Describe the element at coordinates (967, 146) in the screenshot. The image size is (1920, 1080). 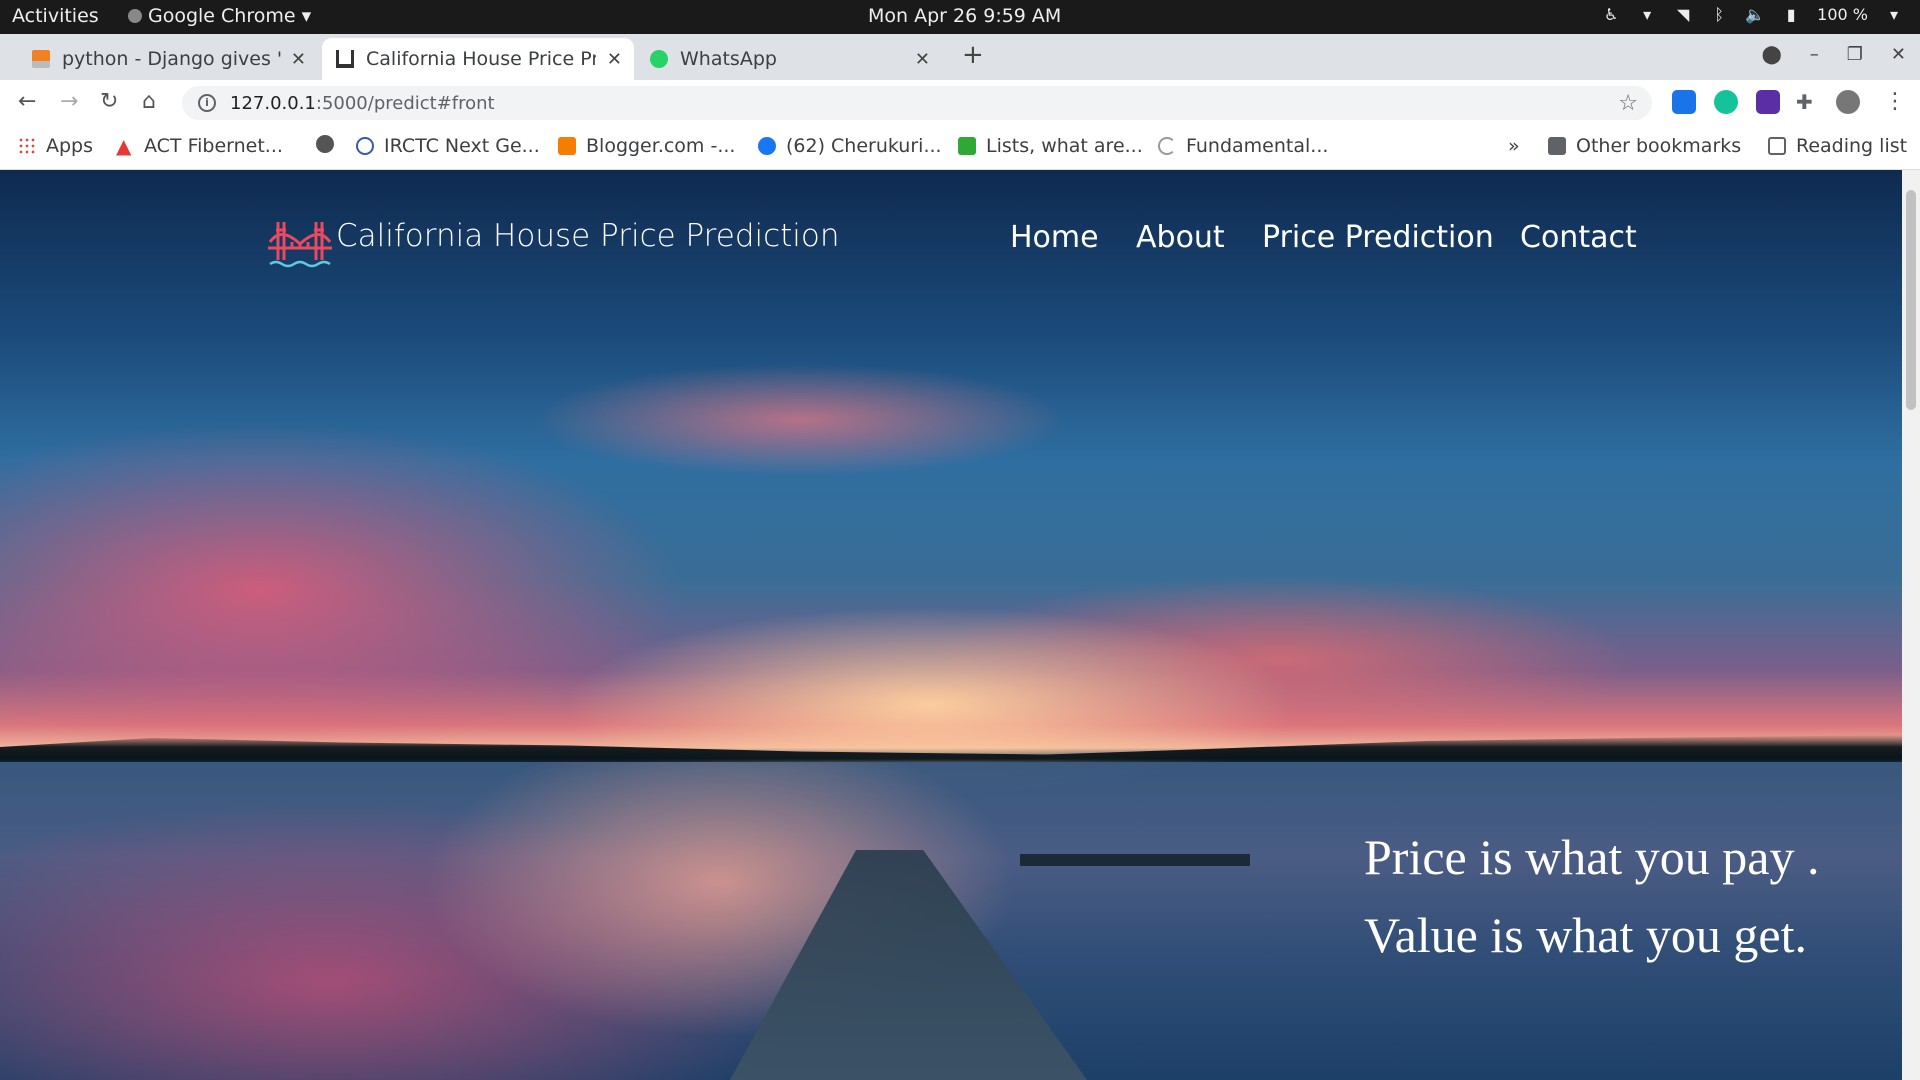
I see `lists-site-icon` at that location.